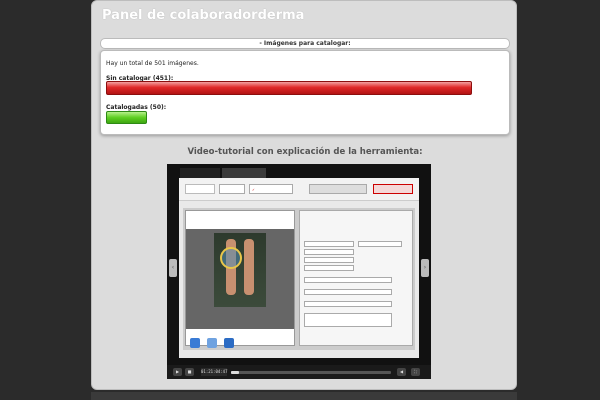 The image size is (600, 400). Describe the element at coordinates (311, 372) in the screenshot. I see `video-progress-track` at that location.